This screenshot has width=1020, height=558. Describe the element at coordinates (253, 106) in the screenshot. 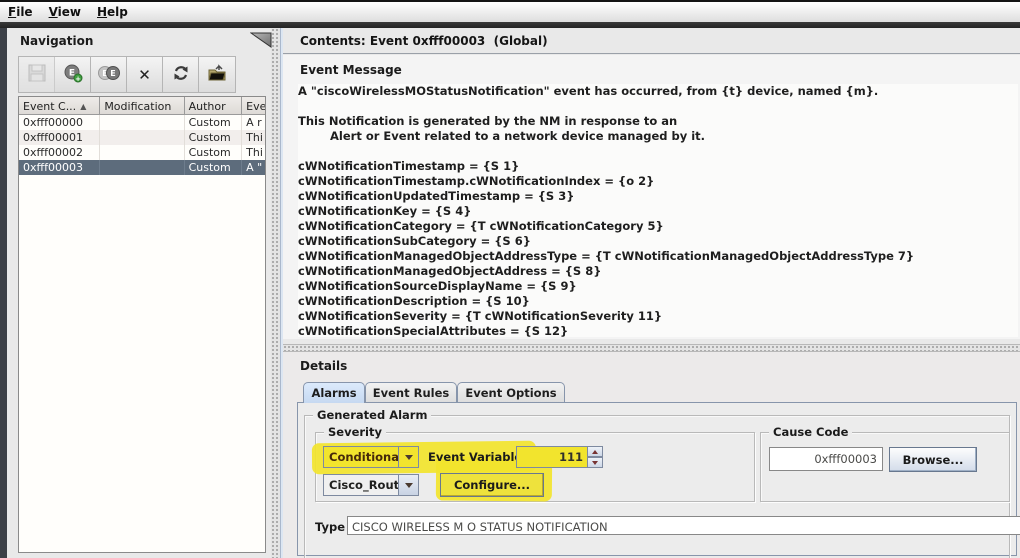

I see `column-header-event-message: Eve` at that location.